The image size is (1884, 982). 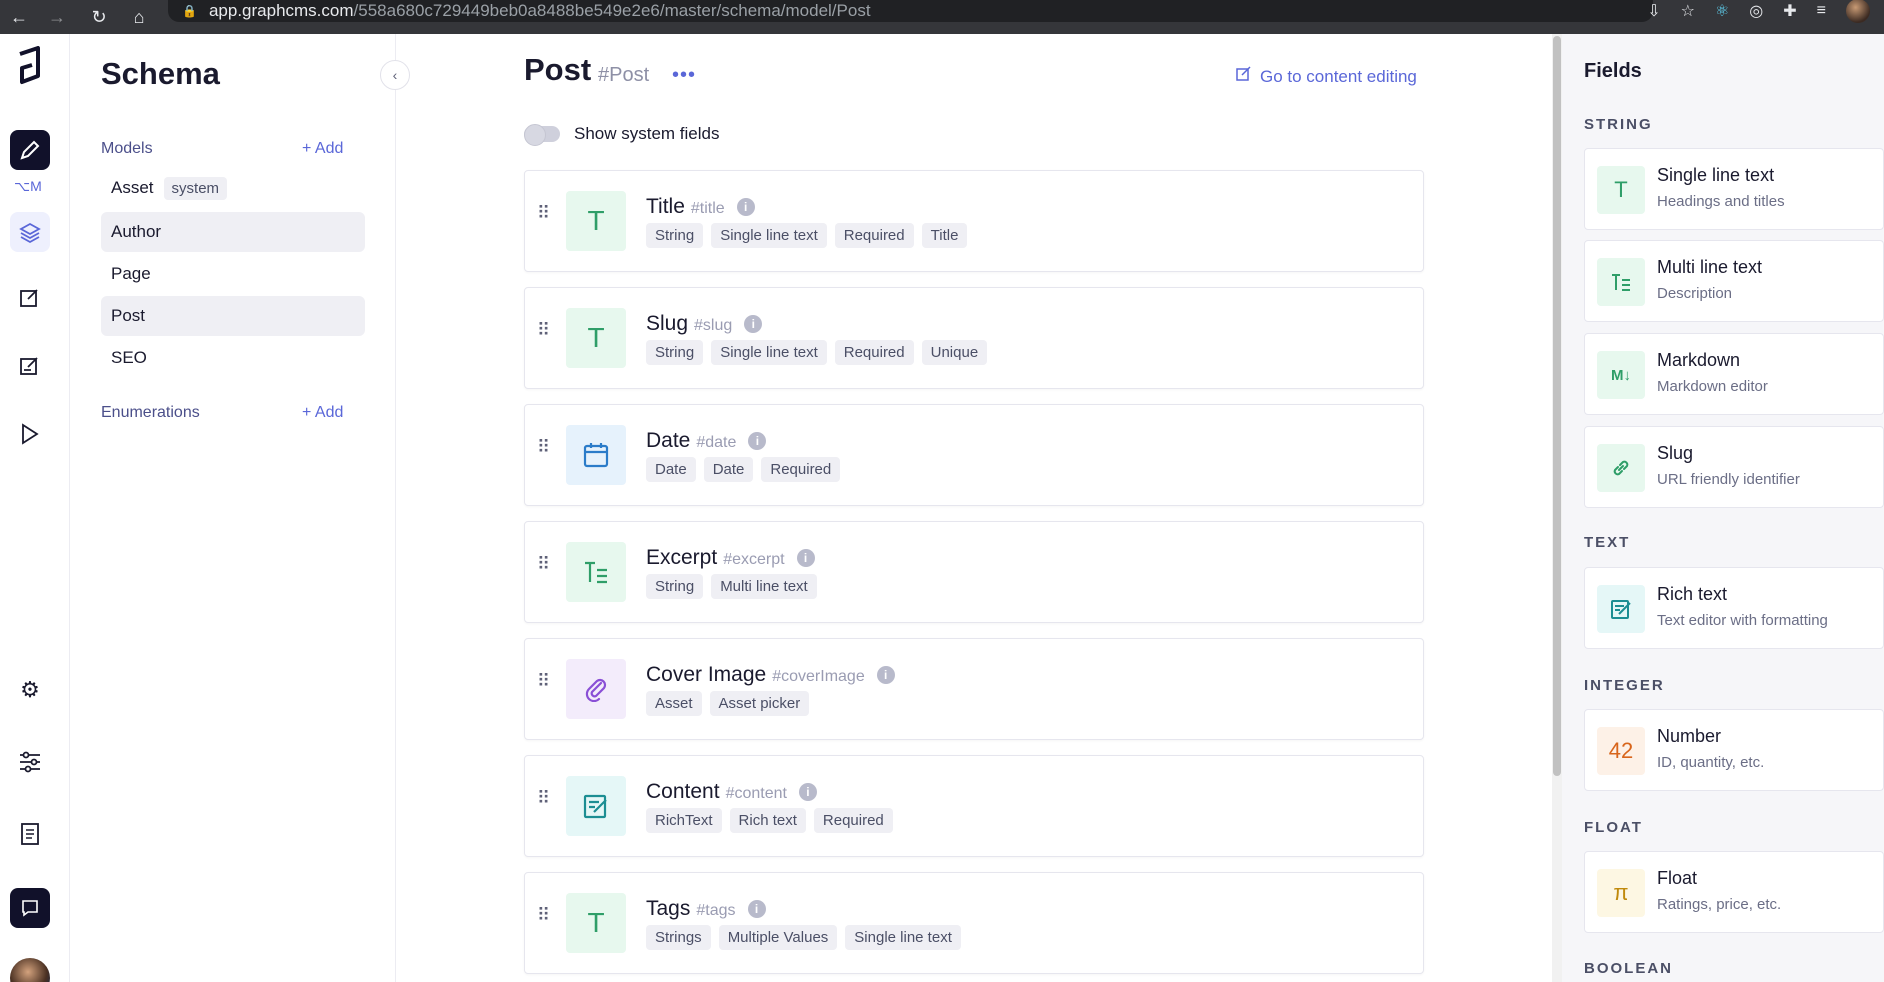 What do you see at coordinates (647, 133) in the screenshot?
I see `system-fields-label: Show system fields` at bounding box center [647, 133].